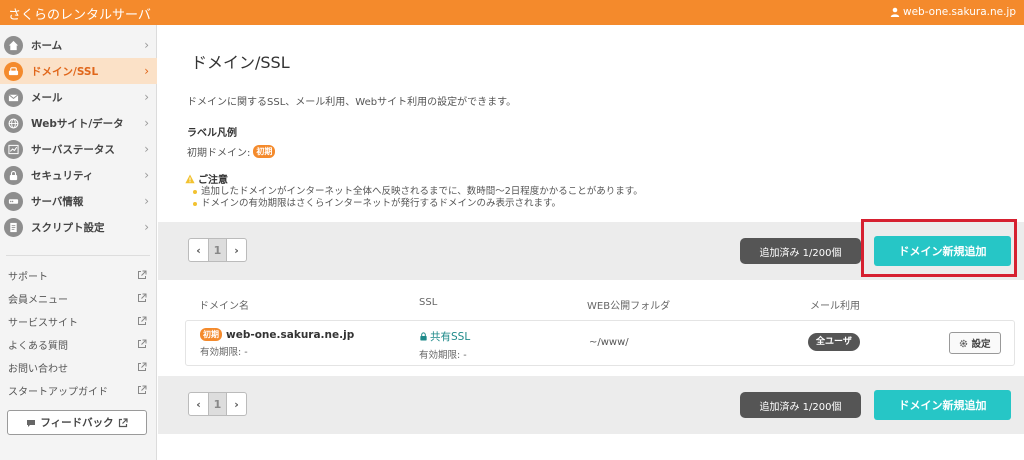 Image resolution: width=1024 pixels, height=460 pixels. Describe the element at coordinates (13, 149) in the screenshot. I see `chart-icon` at that location.